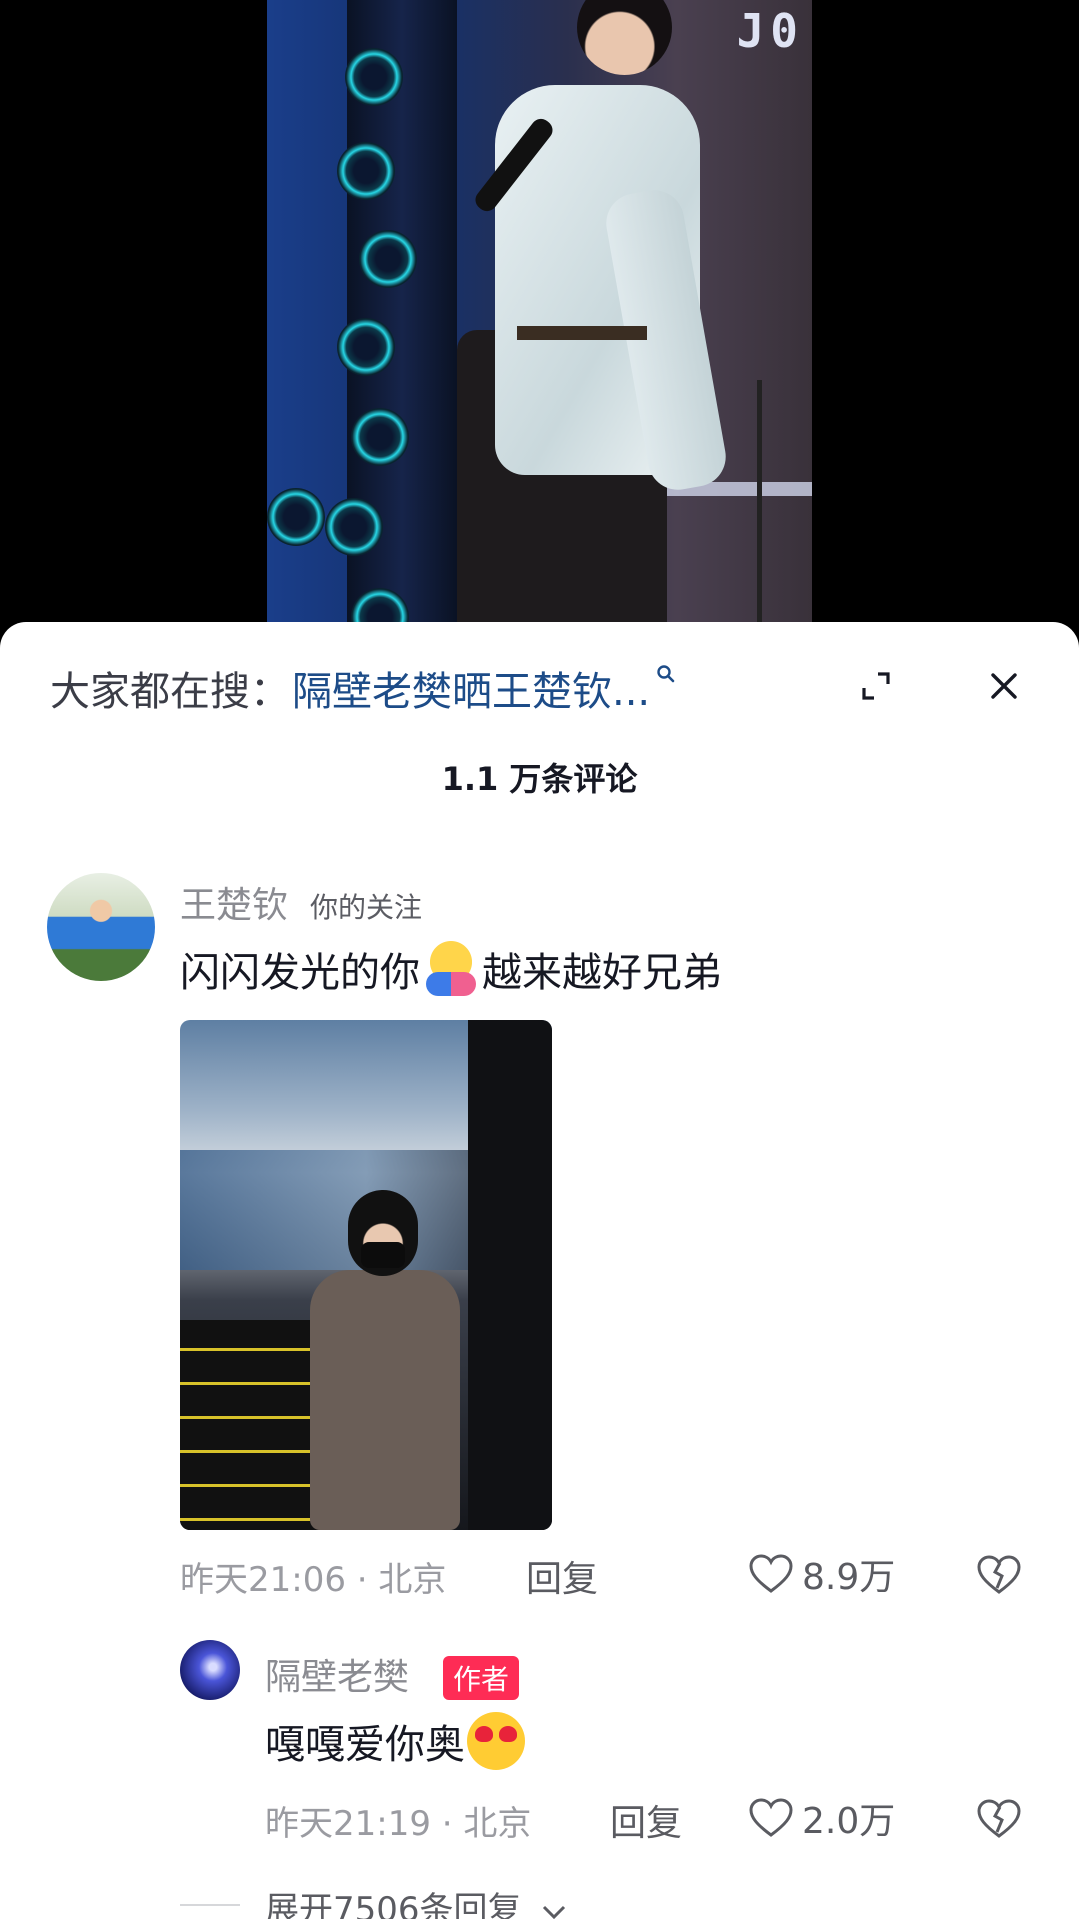 The height and width of the screenshot is (1919, 1079). What do you see at coordinates (383, 1255) in the screenshot?
I see `photo-mask` at bounding box center [383, 1255].